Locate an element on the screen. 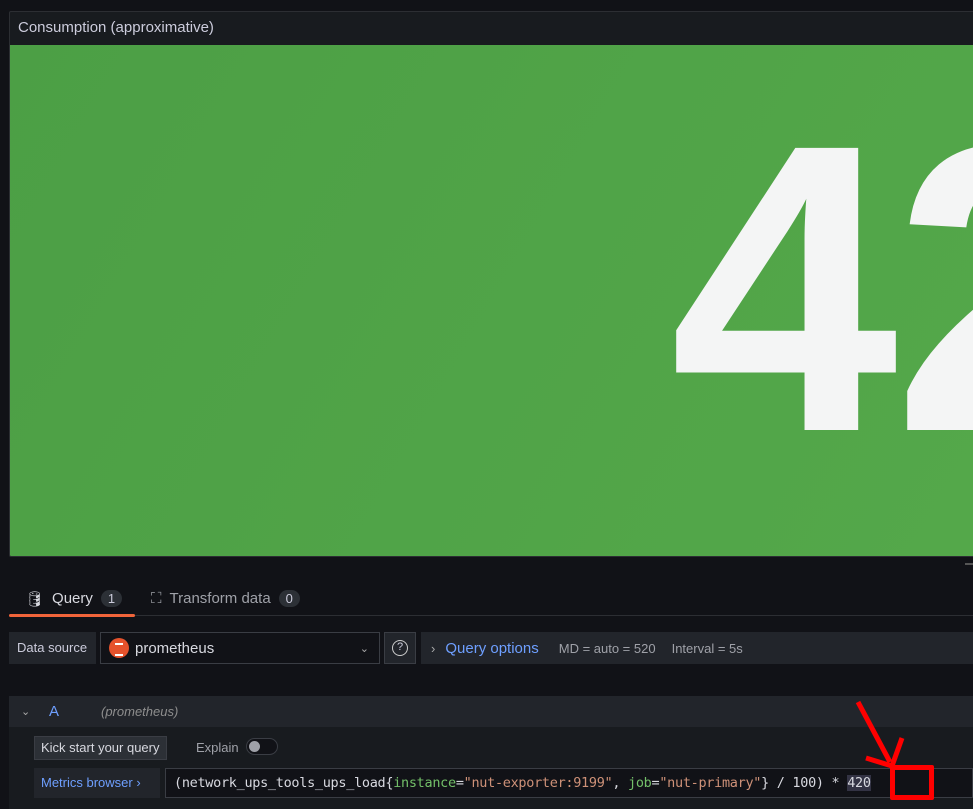 The width and height of the screenshot is (973, 809). expr-part: (network_ups_tools_ups_load{ is located at coordinates (284, 783).